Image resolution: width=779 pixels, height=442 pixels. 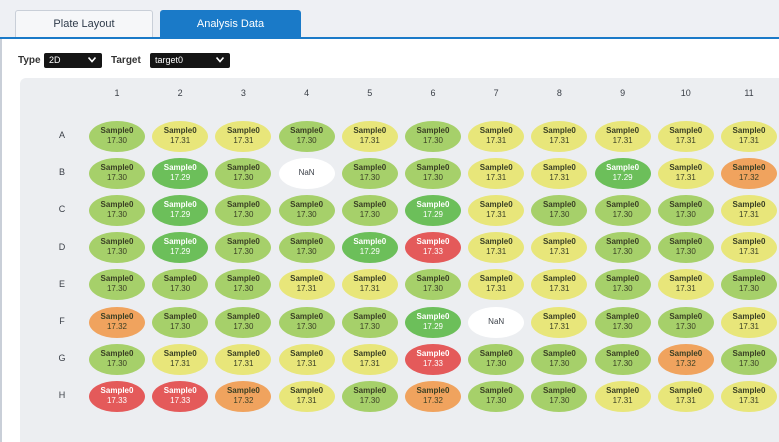 What do you see at coordinates (29, 60) in the screenshot?
I see `type-label: Type` at bounding box center [29, 60].